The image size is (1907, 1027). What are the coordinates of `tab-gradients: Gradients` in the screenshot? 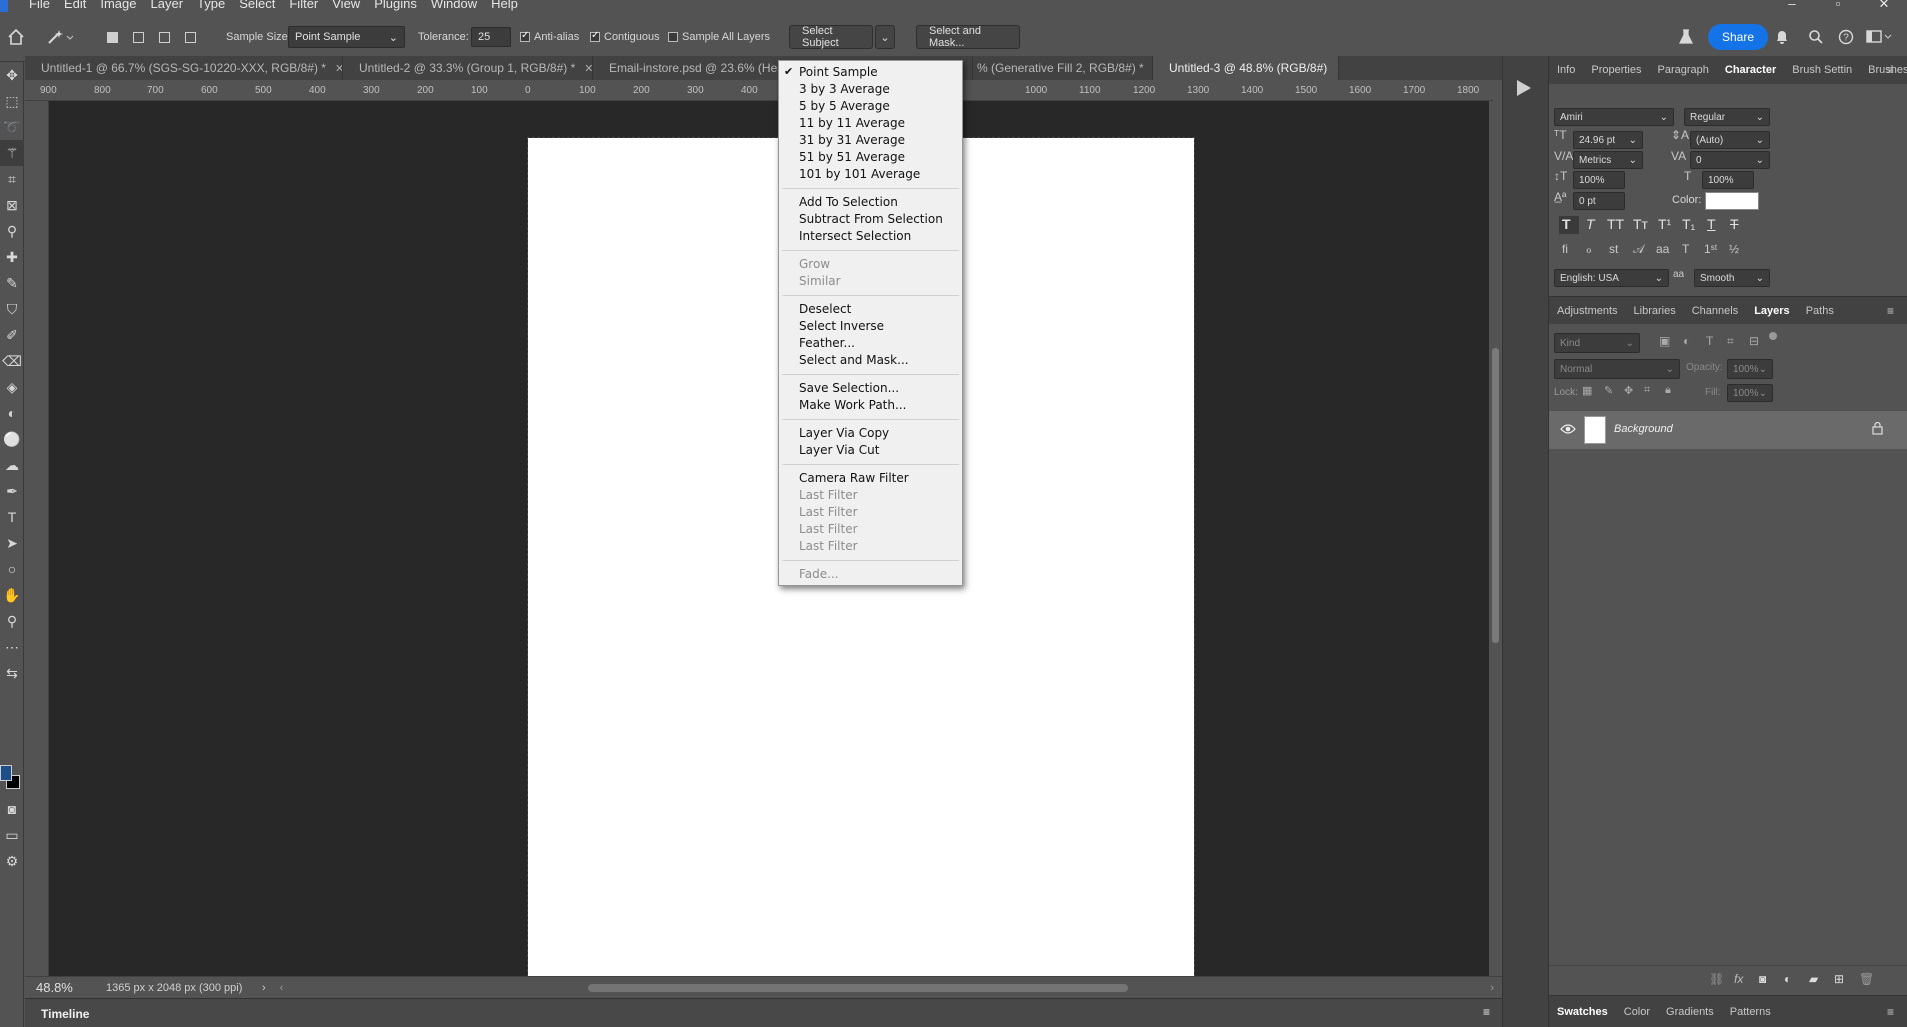 It's located at (1690, 1012).